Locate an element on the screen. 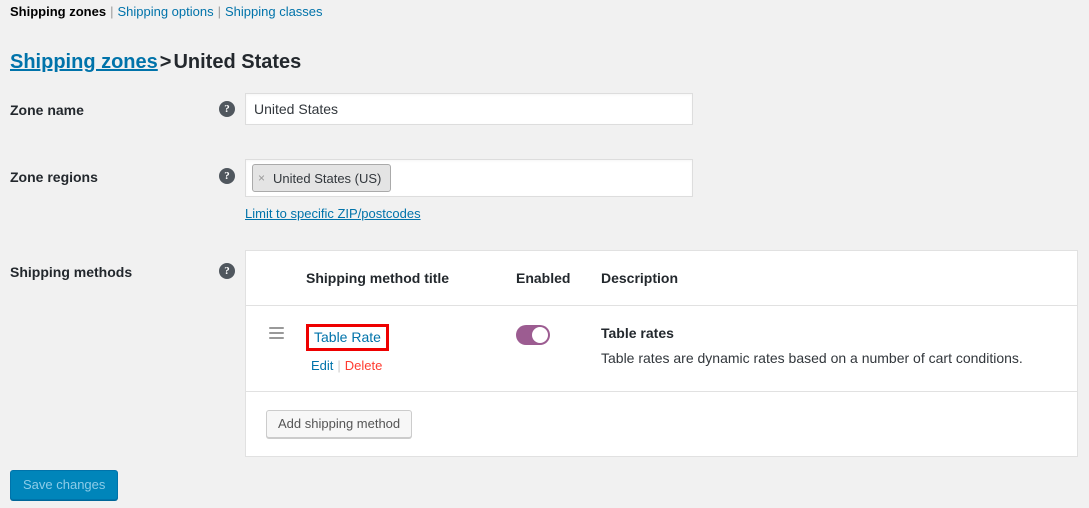 The image size is (1089, 508). zone-name-input is located at coordinates (469, 109).